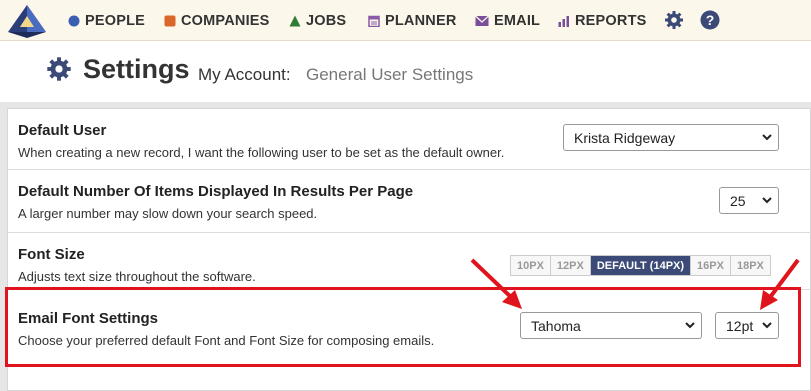 The width and height of the screenshot is (811, 391). What do you see at coordinates (244, 75) in the screenshot?
I see `breadcrumb-account: My Account:` at bounding box center [244, 75].